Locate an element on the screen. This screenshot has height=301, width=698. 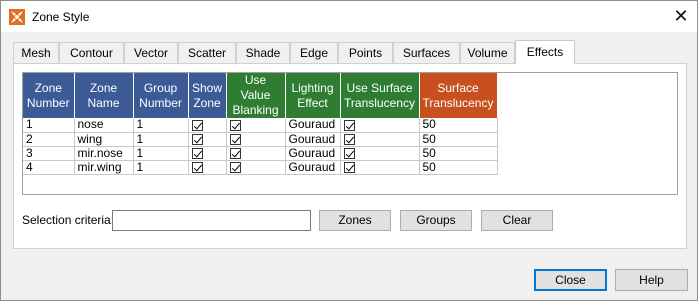
column-header-use-surface-translucency: Use Surface Translucency is located at coordinates (380, 95).